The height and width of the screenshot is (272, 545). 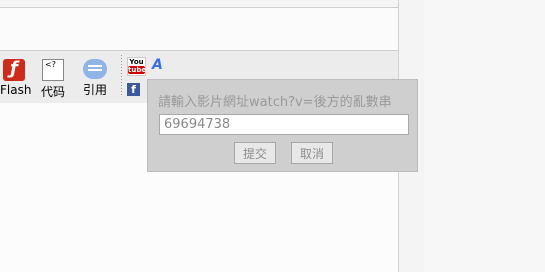 I want to click on video-id-input, so click(x=284, y=124).